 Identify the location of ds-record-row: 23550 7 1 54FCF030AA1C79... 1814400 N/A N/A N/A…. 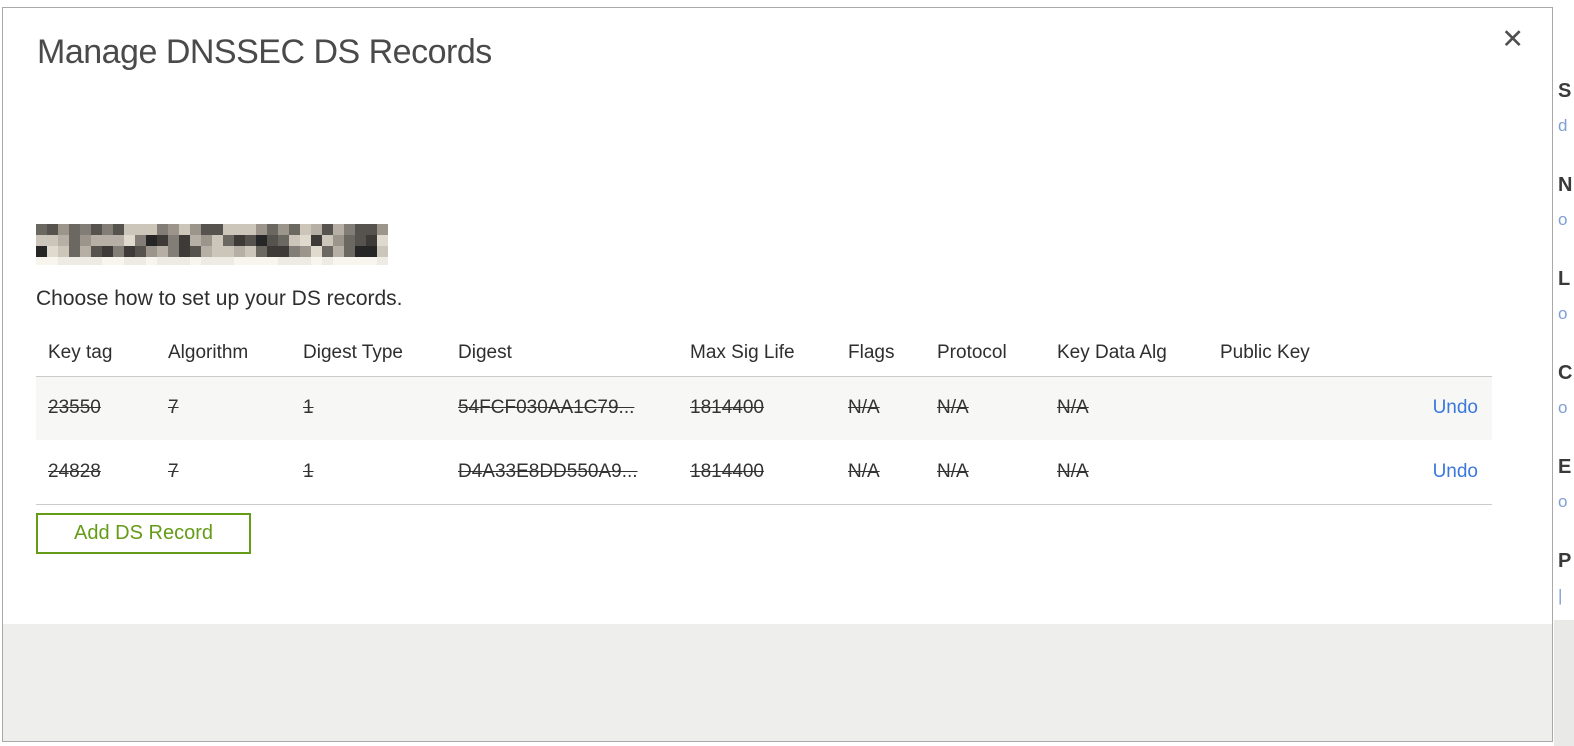
(764, 408).